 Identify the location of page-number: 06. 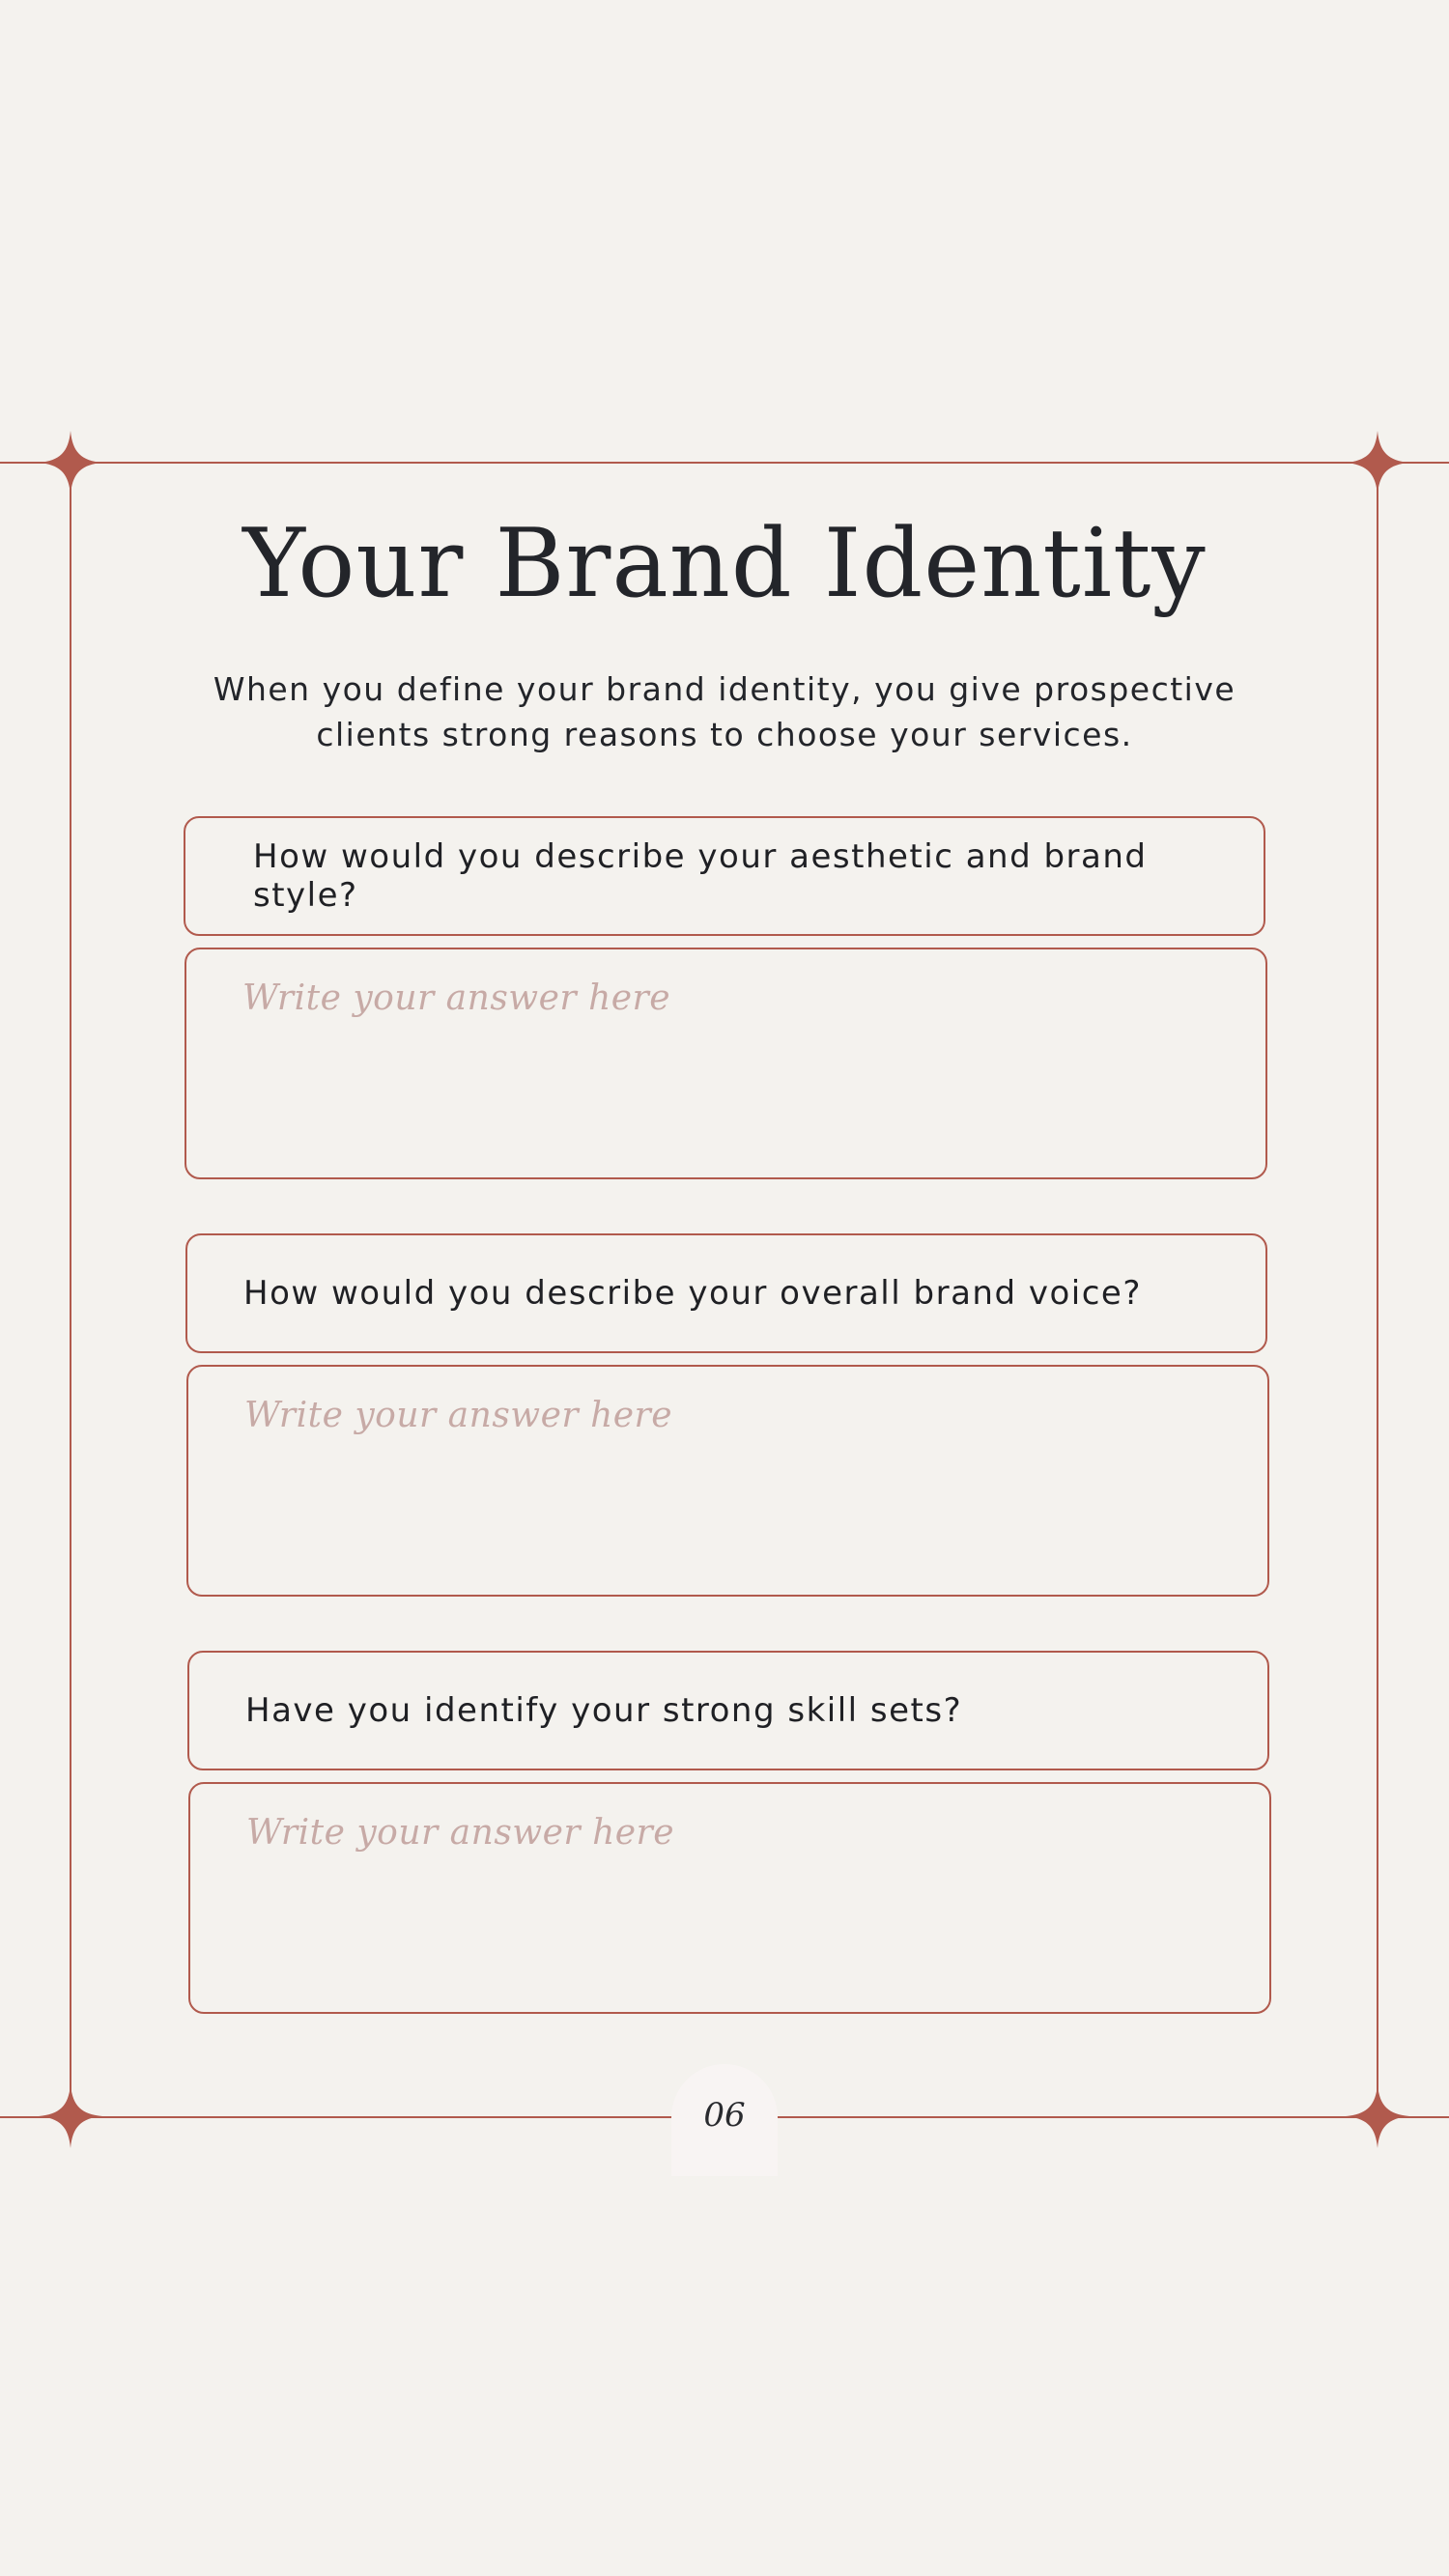
(724, 2115).